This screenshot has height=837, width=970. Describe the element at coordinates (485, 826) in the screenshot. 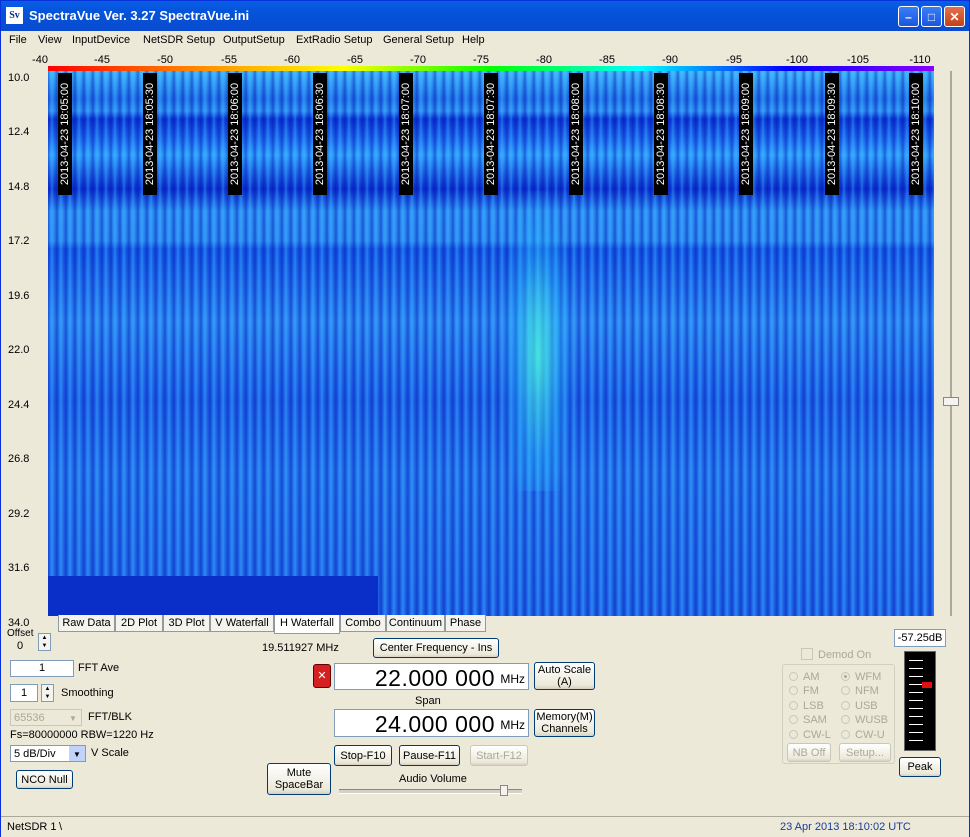

I see `status-bar: NetSDR 1 \ 23 Apr 2013 18:10:02 UTC` at that location.